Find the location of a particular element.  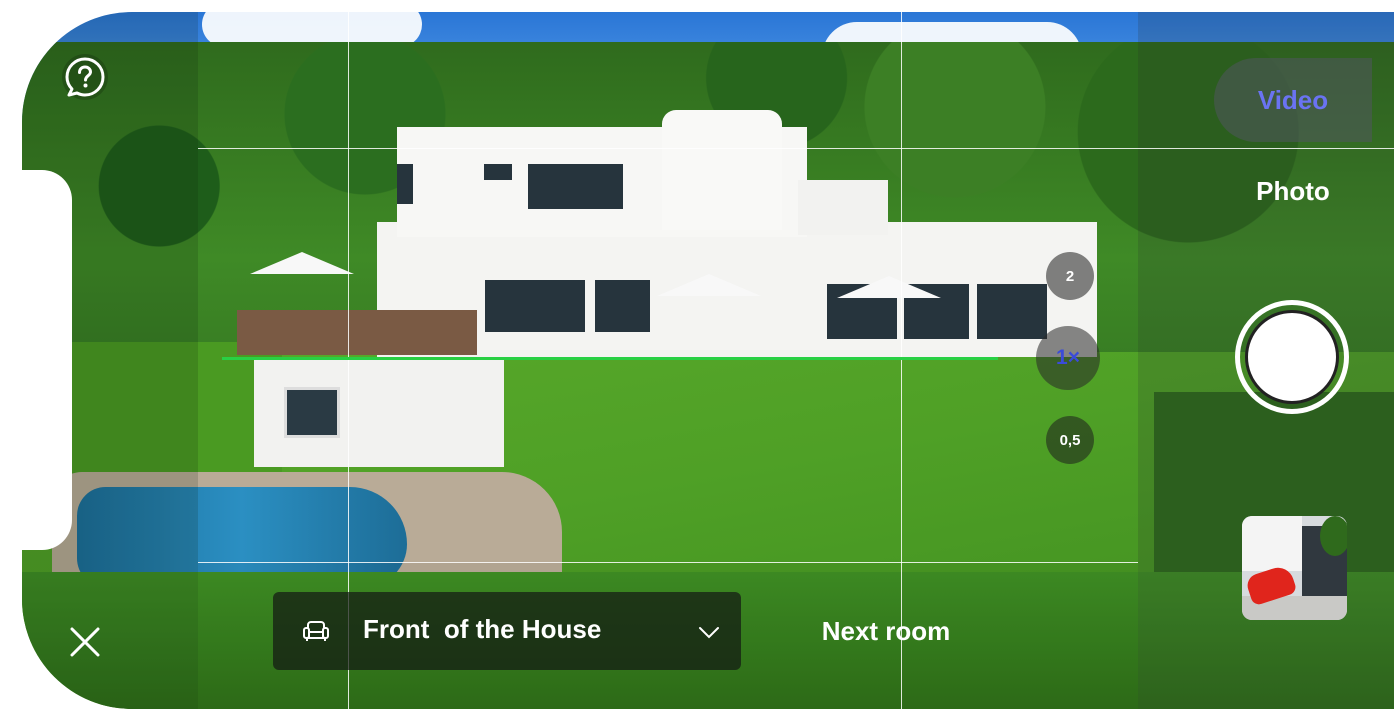

help-icon is located at coordinates (85, 77).